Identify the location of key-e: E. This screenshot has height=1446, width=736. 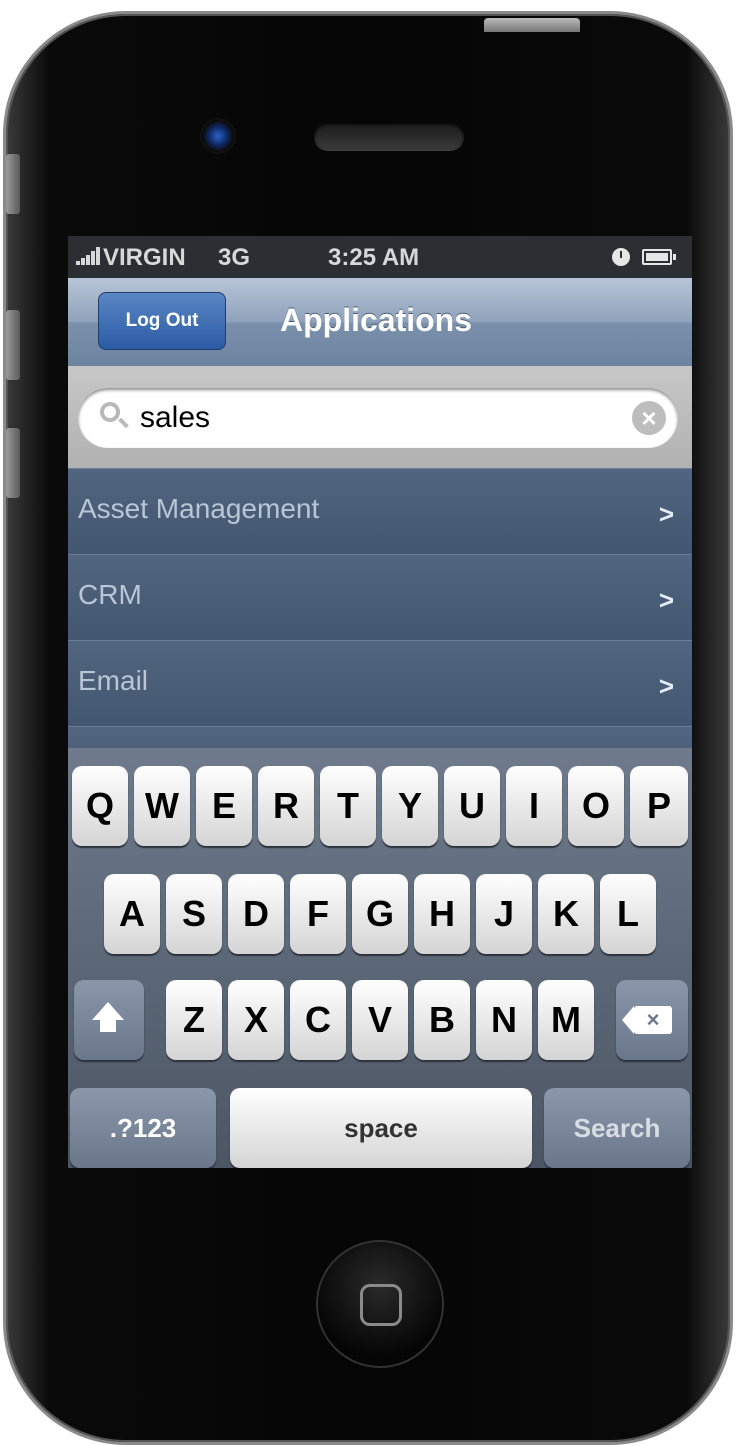
(224, 806).